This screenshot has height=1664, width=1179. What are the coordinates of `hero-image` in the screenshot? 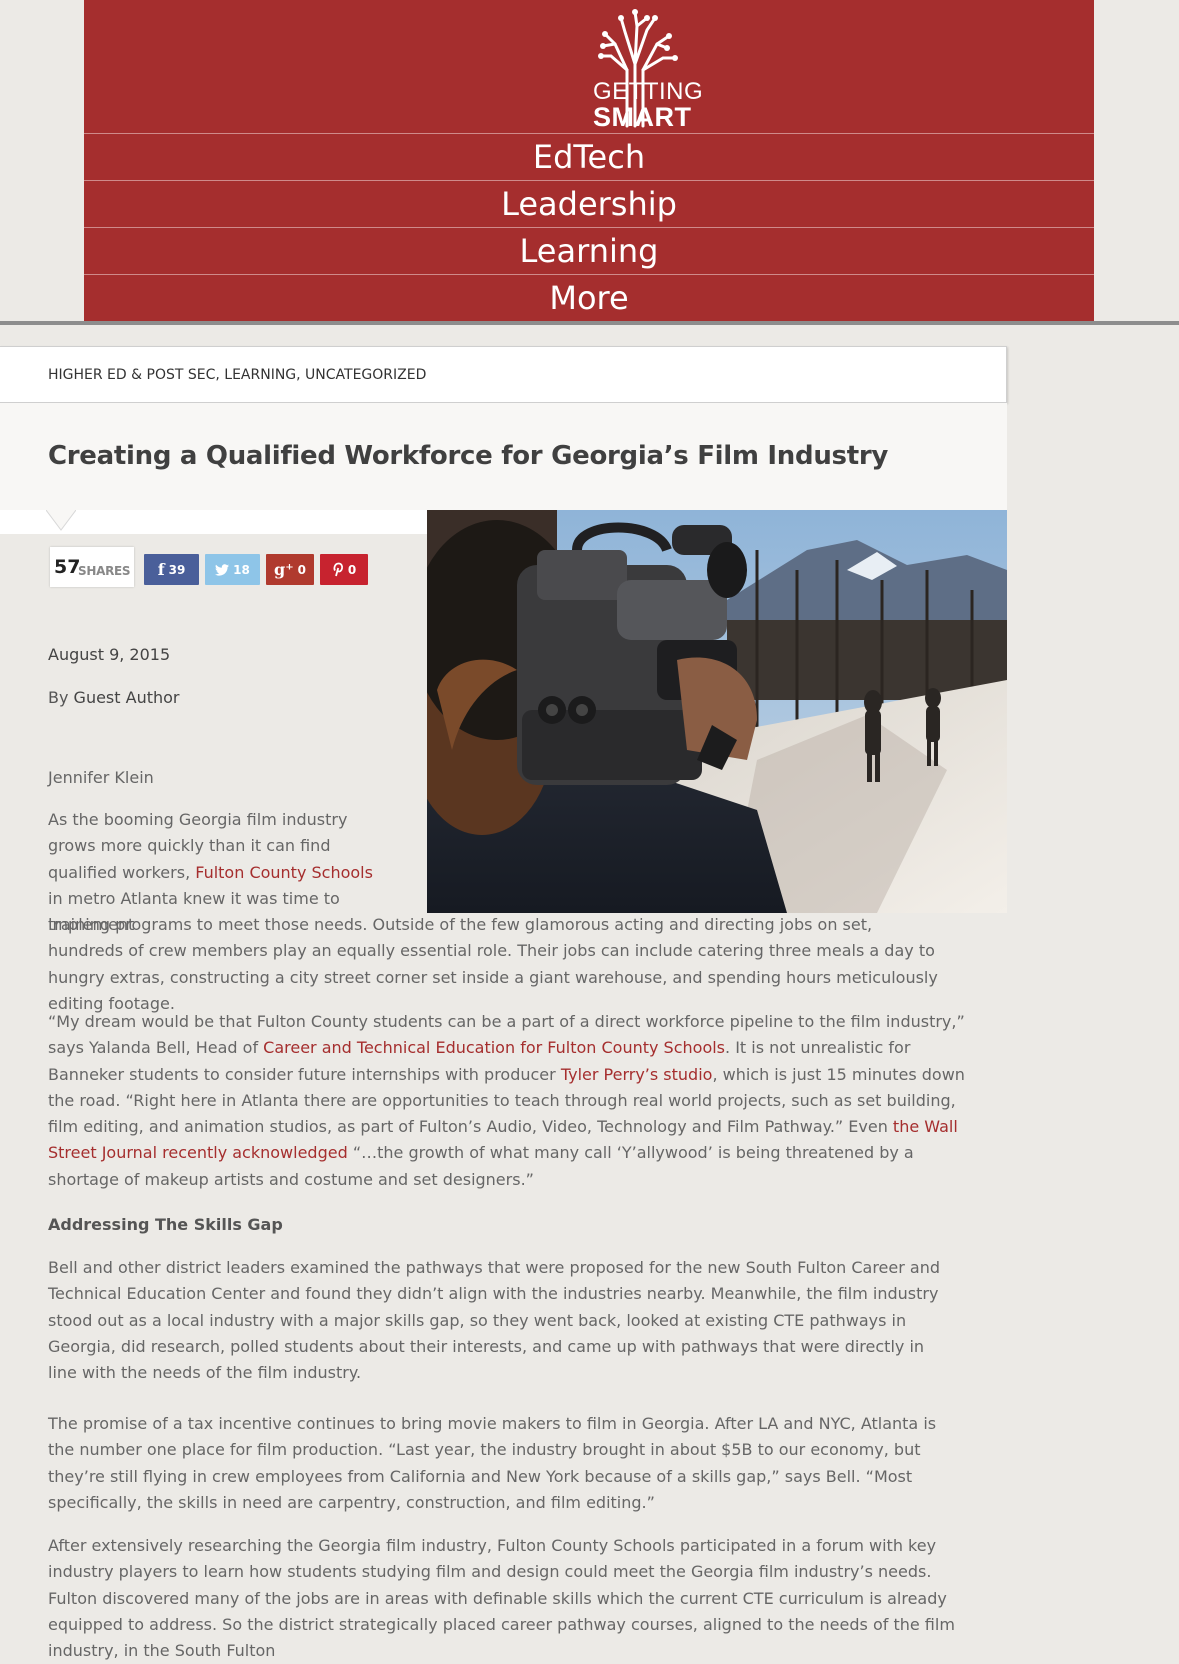 It's located at (717, 711).